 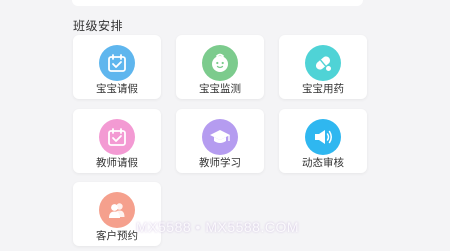 I want to click on tile-label: 宝宝请假, so click(x=117, y=89).